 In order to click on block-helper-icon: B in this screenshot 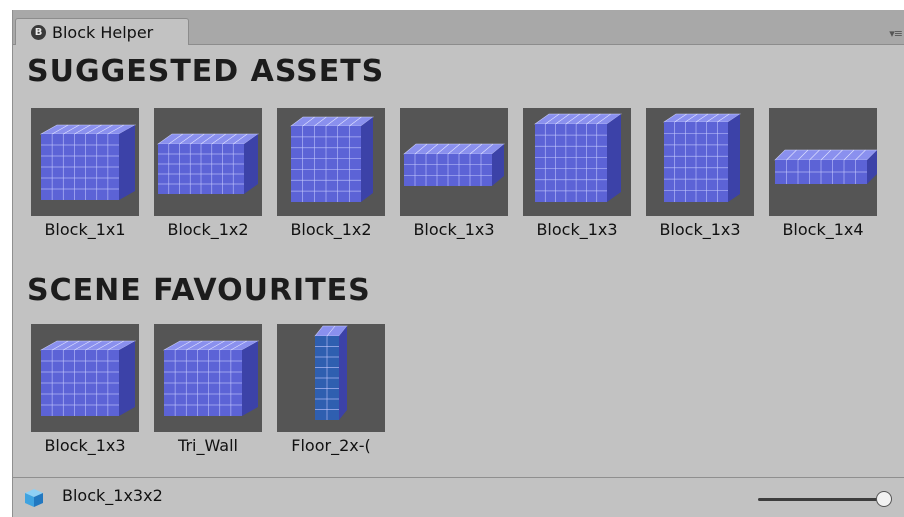, I will do `click(38, 32)`.